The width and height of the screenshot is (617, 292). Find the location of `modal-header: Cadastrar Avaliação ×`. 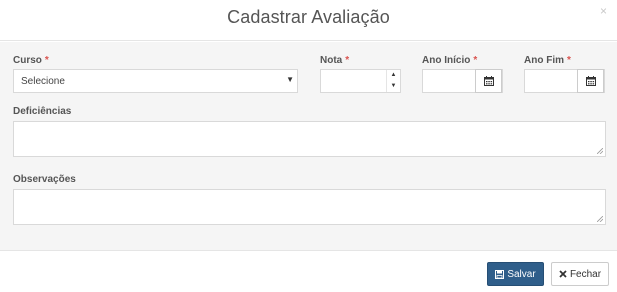

modal-header: Cadastrar Avaliação × is located at coordinates (308, 20).